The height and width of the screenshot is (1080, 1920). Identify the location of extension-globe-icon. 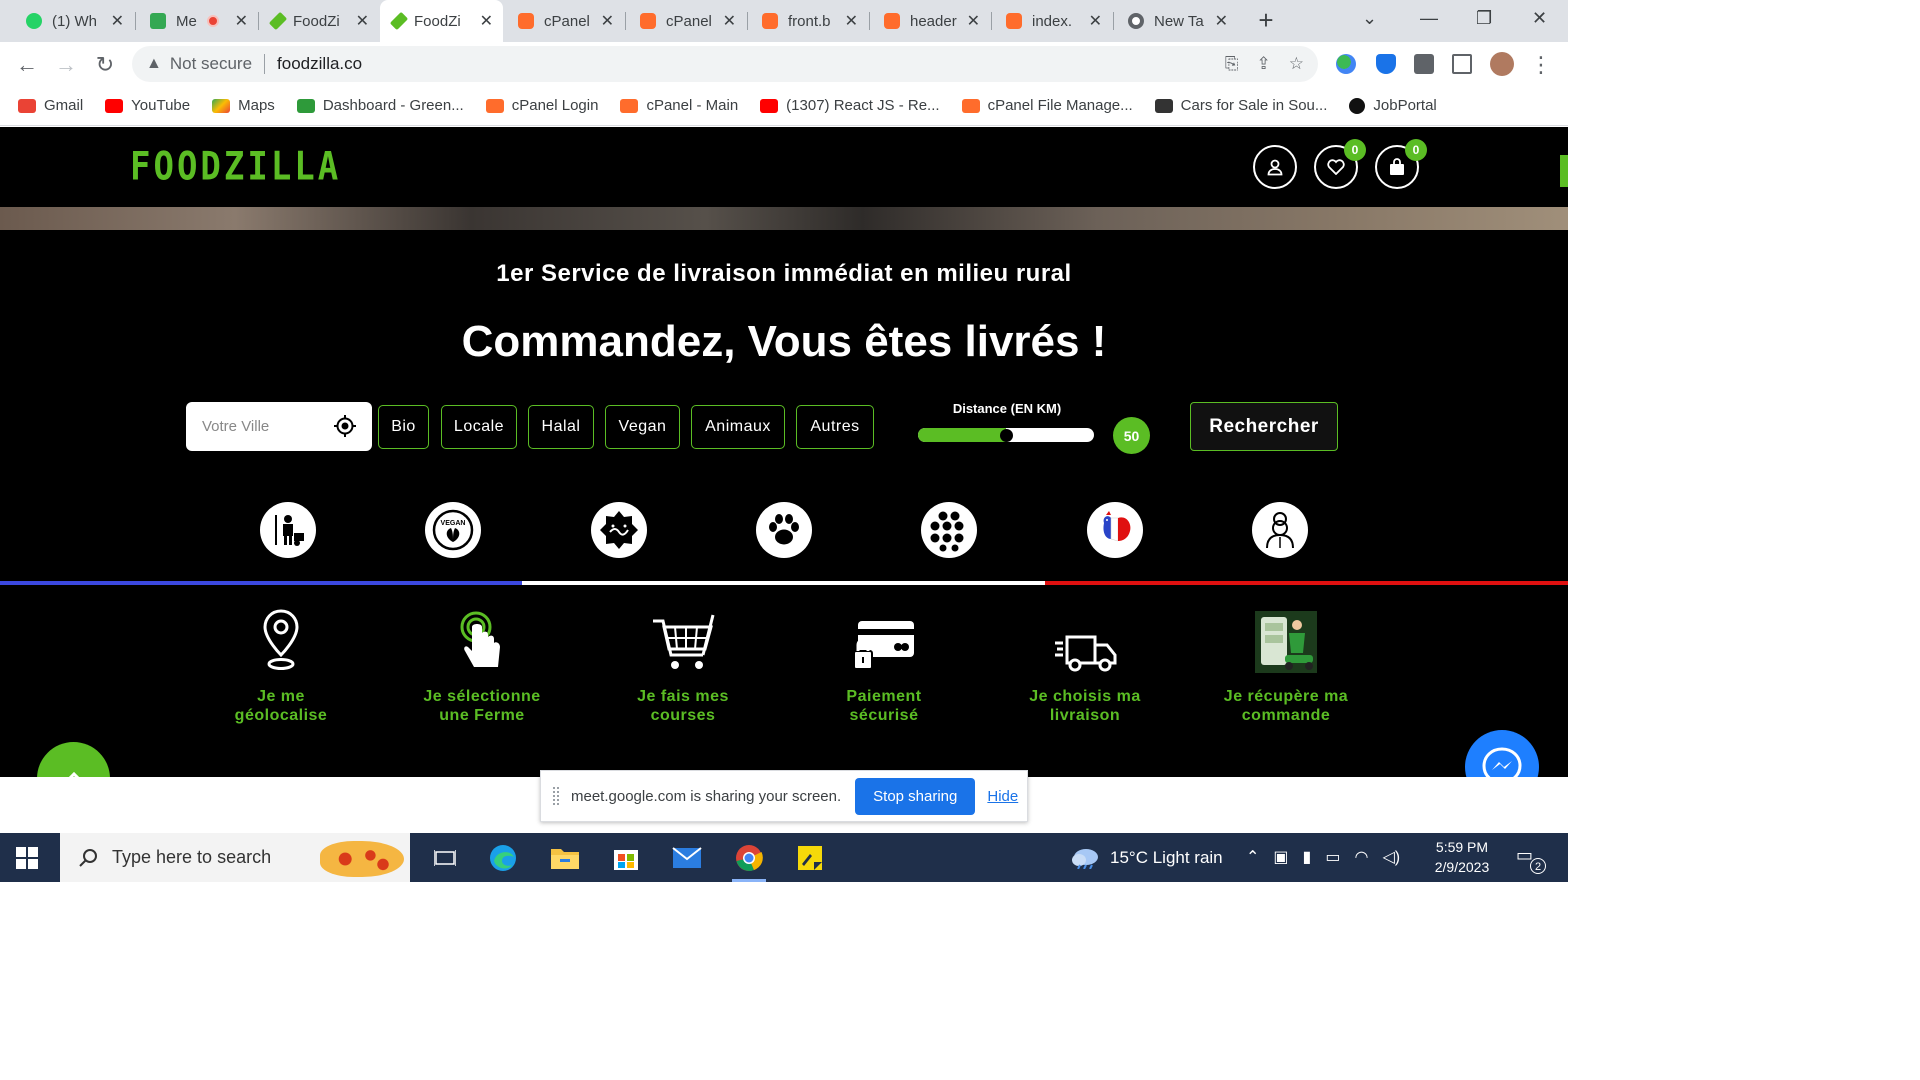
(1346, 64).